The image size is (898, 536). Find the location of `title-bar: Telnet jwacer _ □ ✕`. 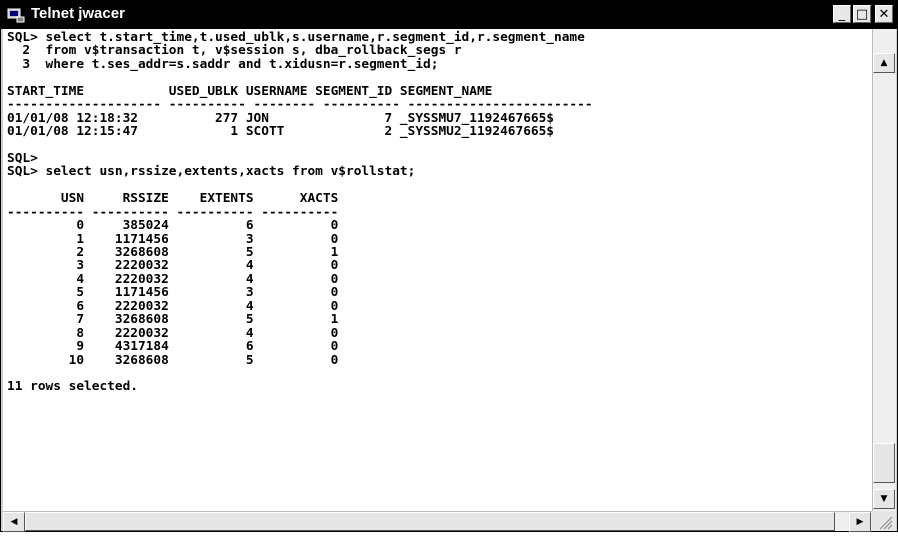

title-bar: Telnet jwacer _ □ ✕ is located at coordinates (449, 15).